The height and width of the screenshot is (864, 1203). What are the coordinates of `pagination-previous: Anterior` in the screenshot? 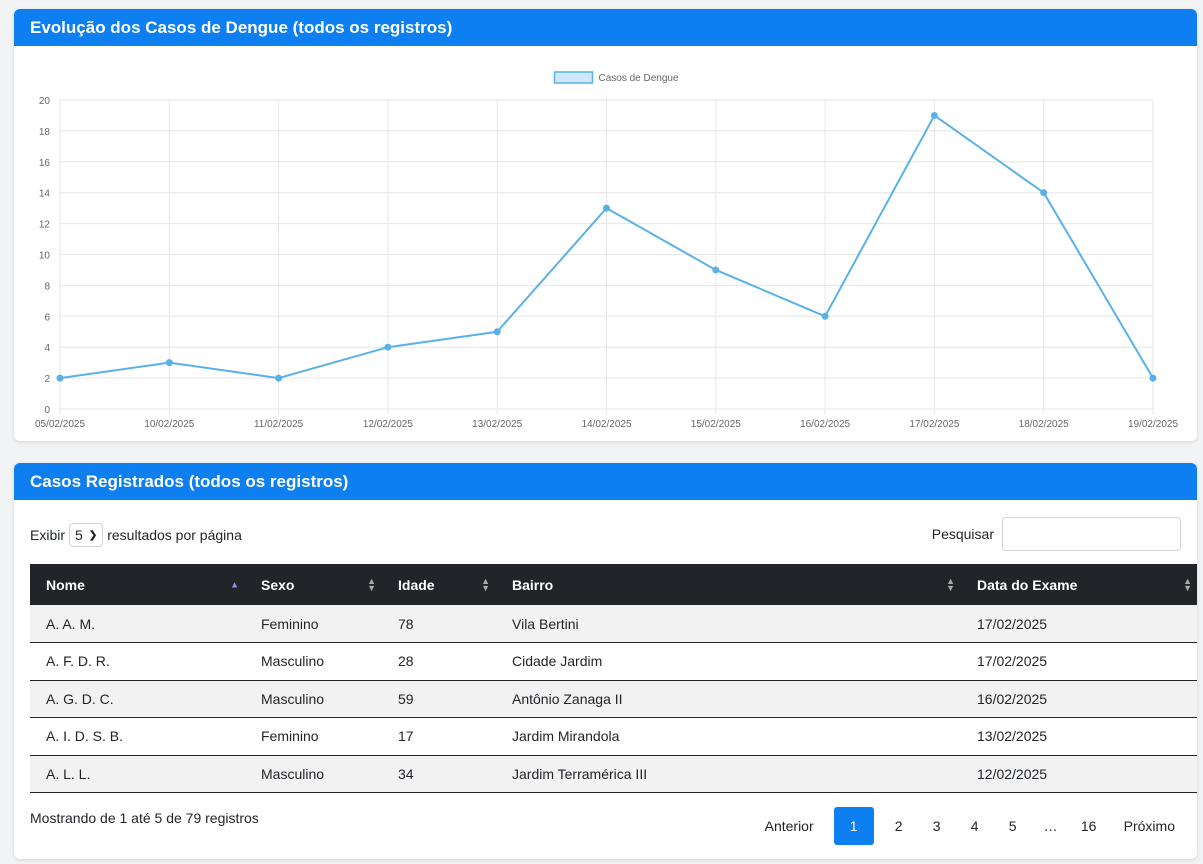 It's located at (789, 826).